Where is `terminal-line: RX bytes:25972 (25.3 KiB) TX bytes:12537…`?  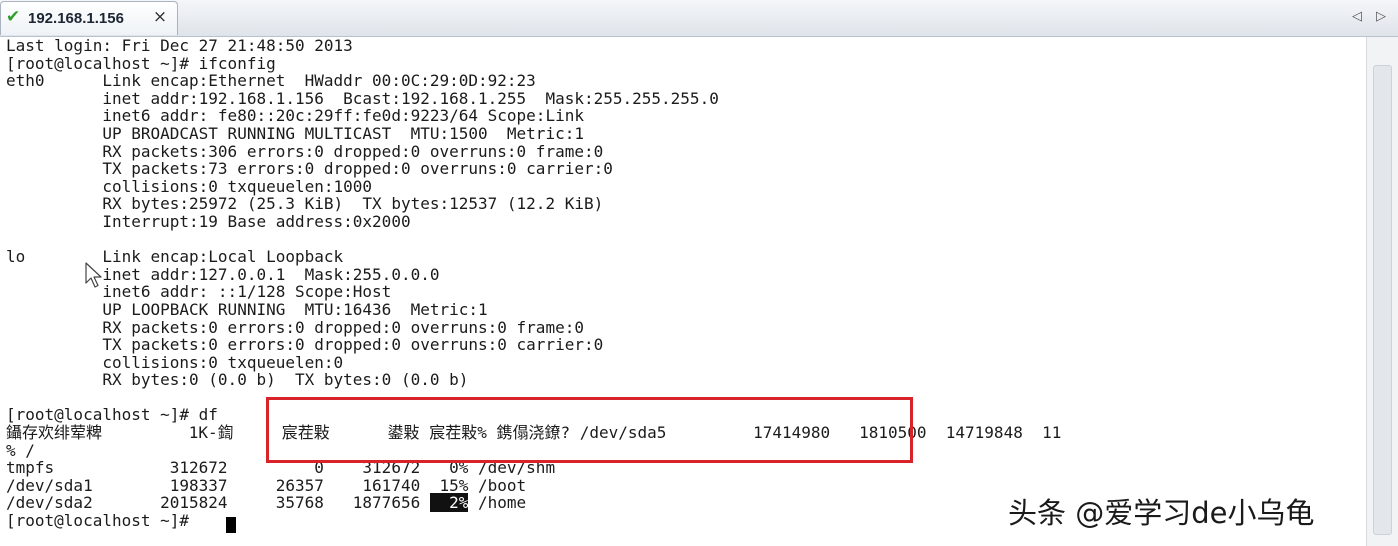 terminal-line: RX bytes:25972 (25.3 KiB) TX bytes:12537… is located at coordinates (305, 204).